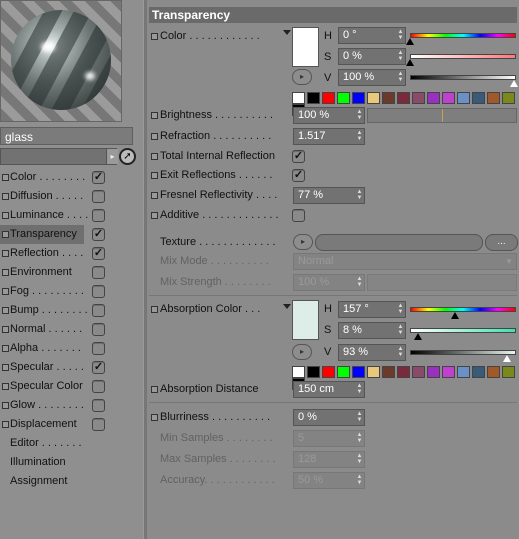 This screenshot has width=519, height=539. I want to click on saturation-slider, so click(463, 56).